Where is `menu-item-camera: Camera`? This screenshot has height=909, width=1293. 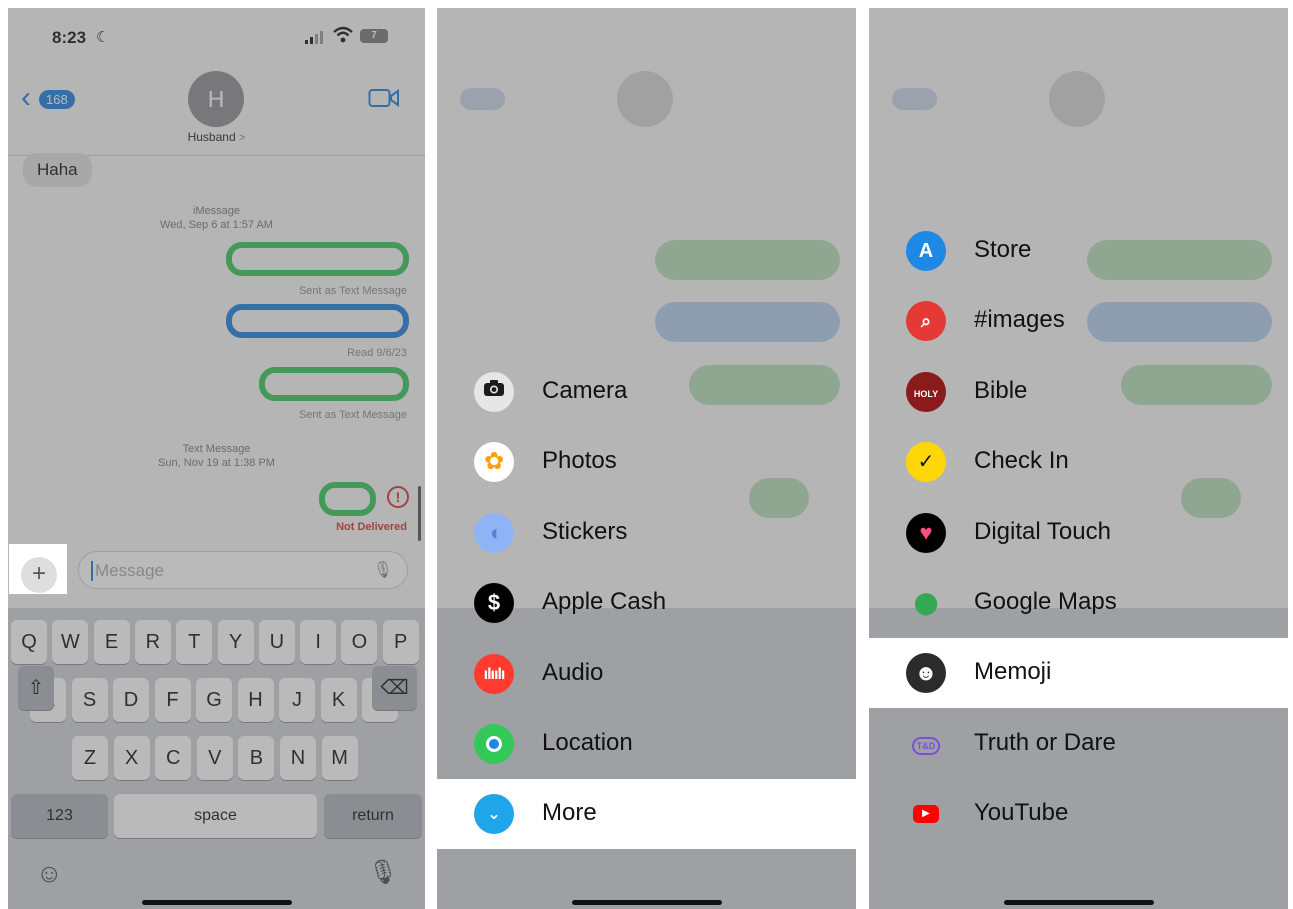
menu-item-camera: Camera is located at coordinates (646, 392).